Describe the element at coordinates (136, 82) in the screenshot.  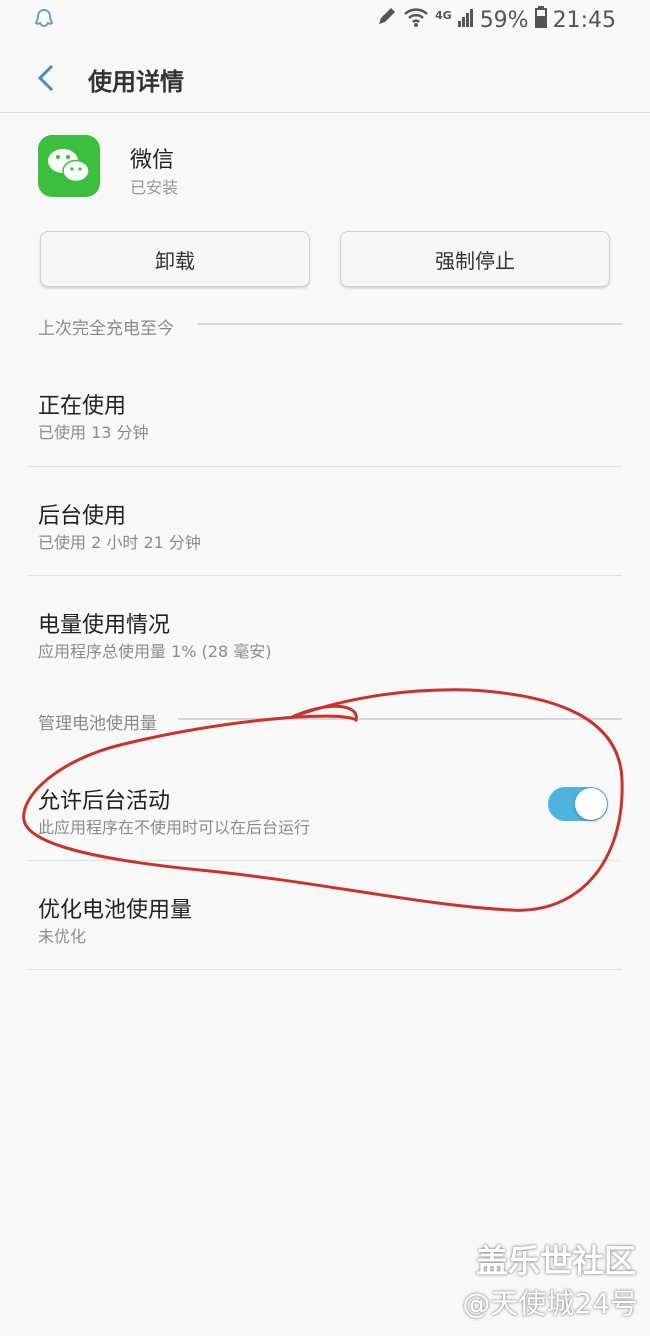
I see `page-title: 使用详情` at that location.